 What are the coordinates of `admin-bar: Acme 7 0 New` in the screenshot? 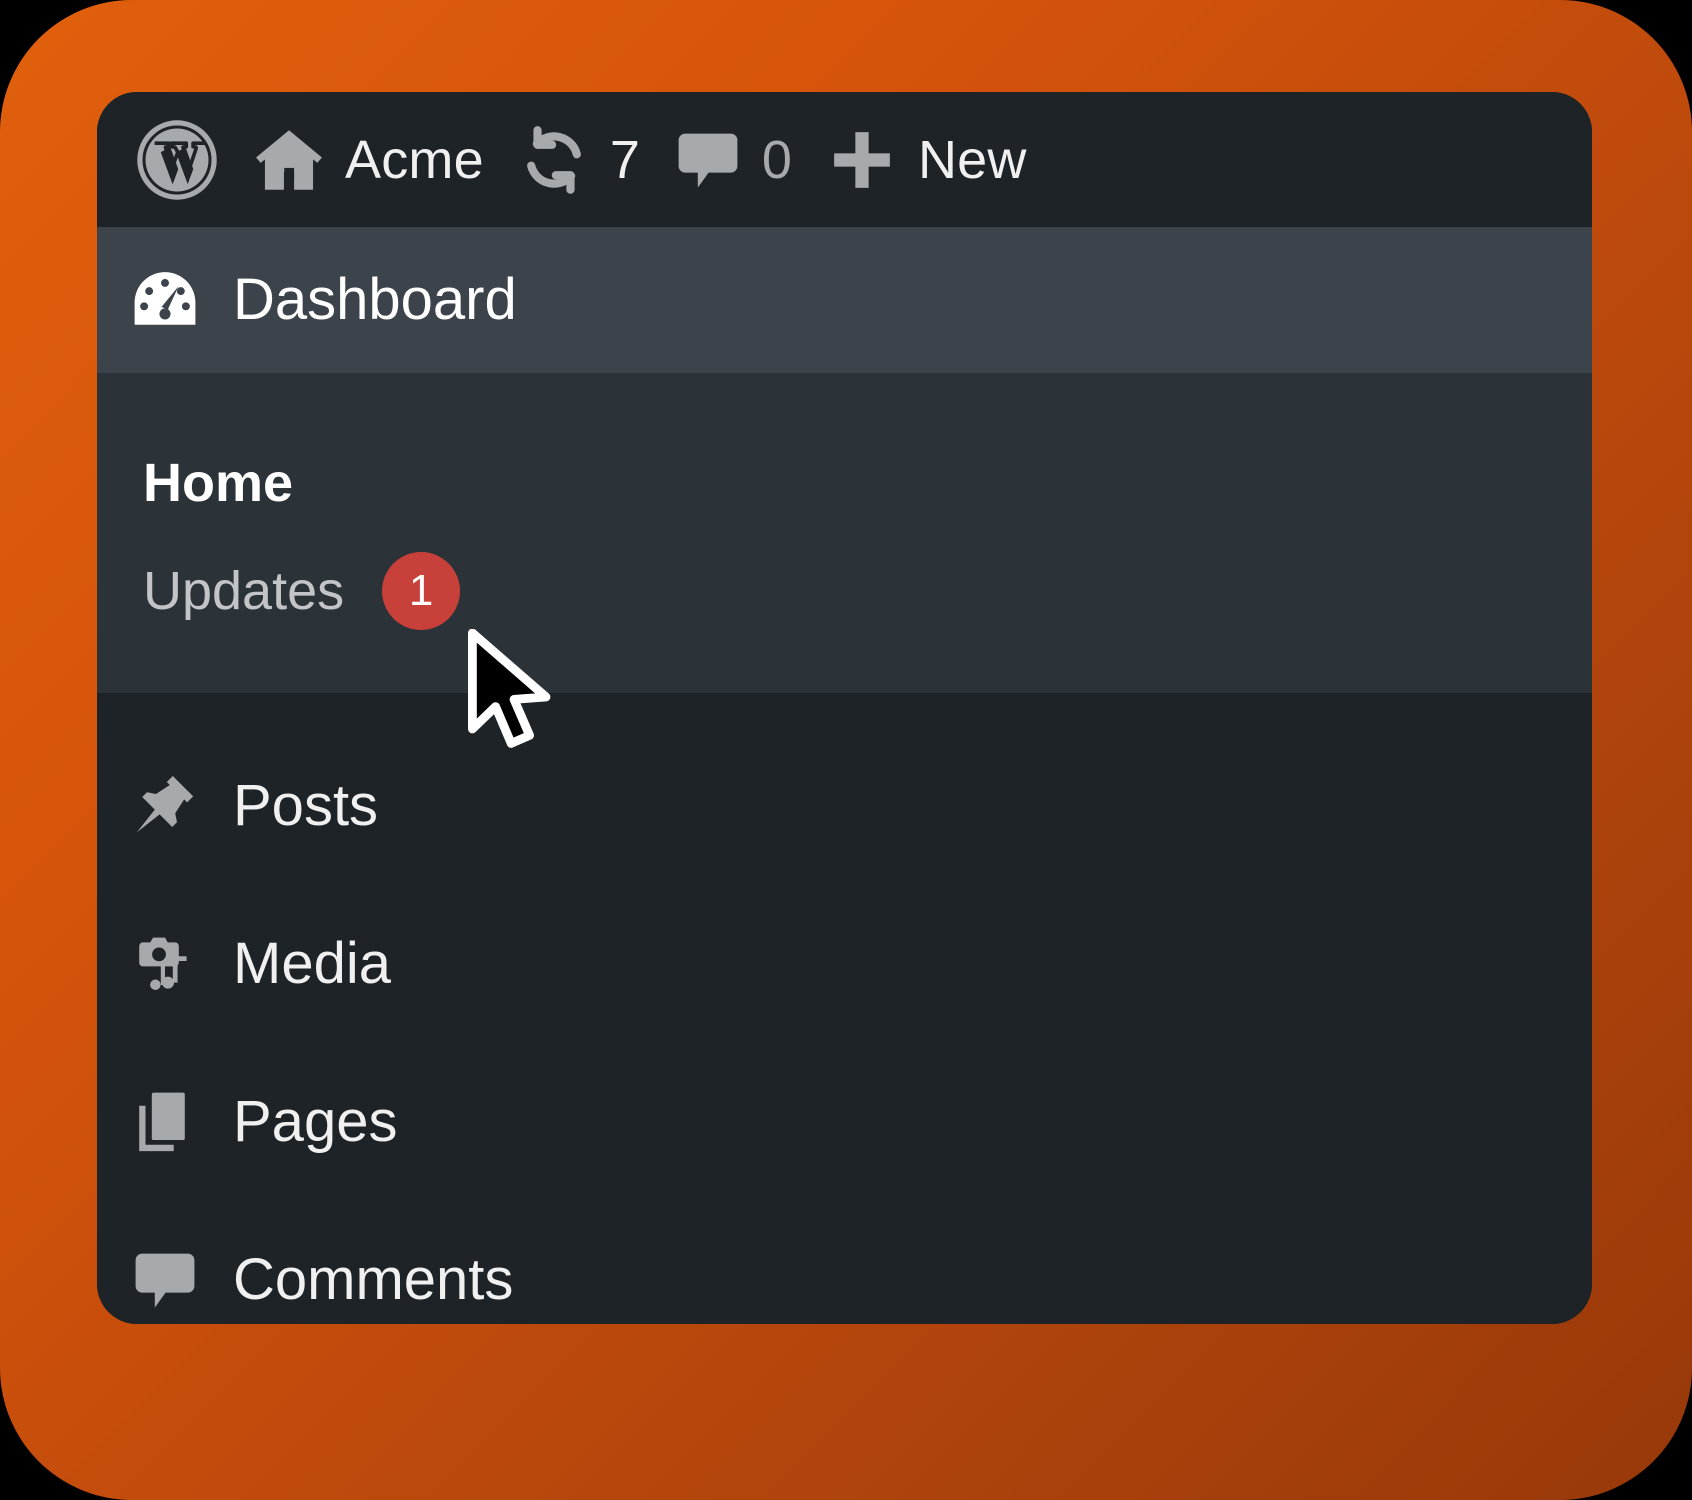 It's located at (844, 159).